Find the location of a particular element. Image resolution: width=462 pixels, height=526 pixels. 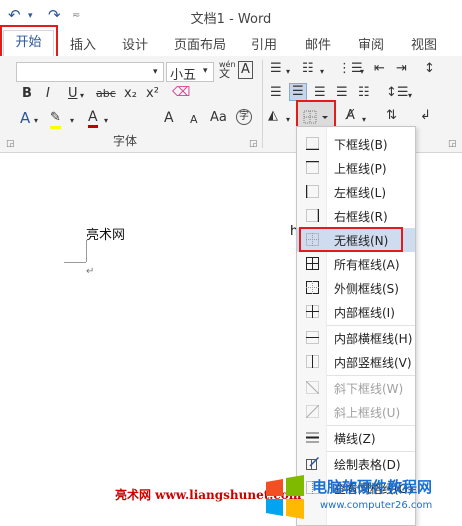

menu-item-outside-borders: 外侧框线(S) is located at coordinates (356, 288).